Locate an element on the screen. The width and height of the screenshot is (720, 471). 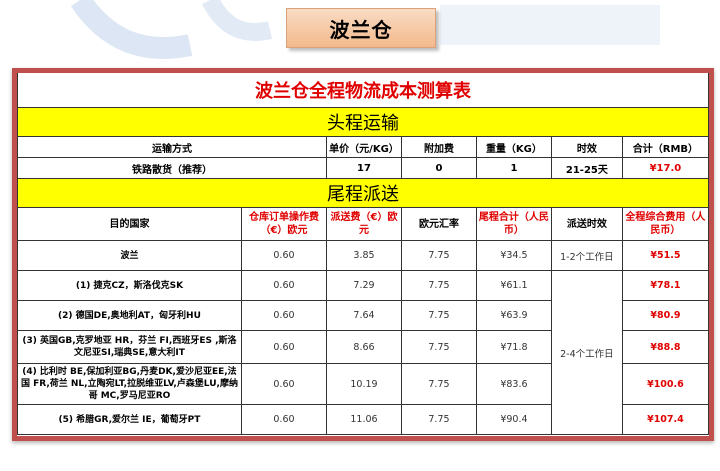
grand-total: ¥78.1 is located at coordinates (665, 285).